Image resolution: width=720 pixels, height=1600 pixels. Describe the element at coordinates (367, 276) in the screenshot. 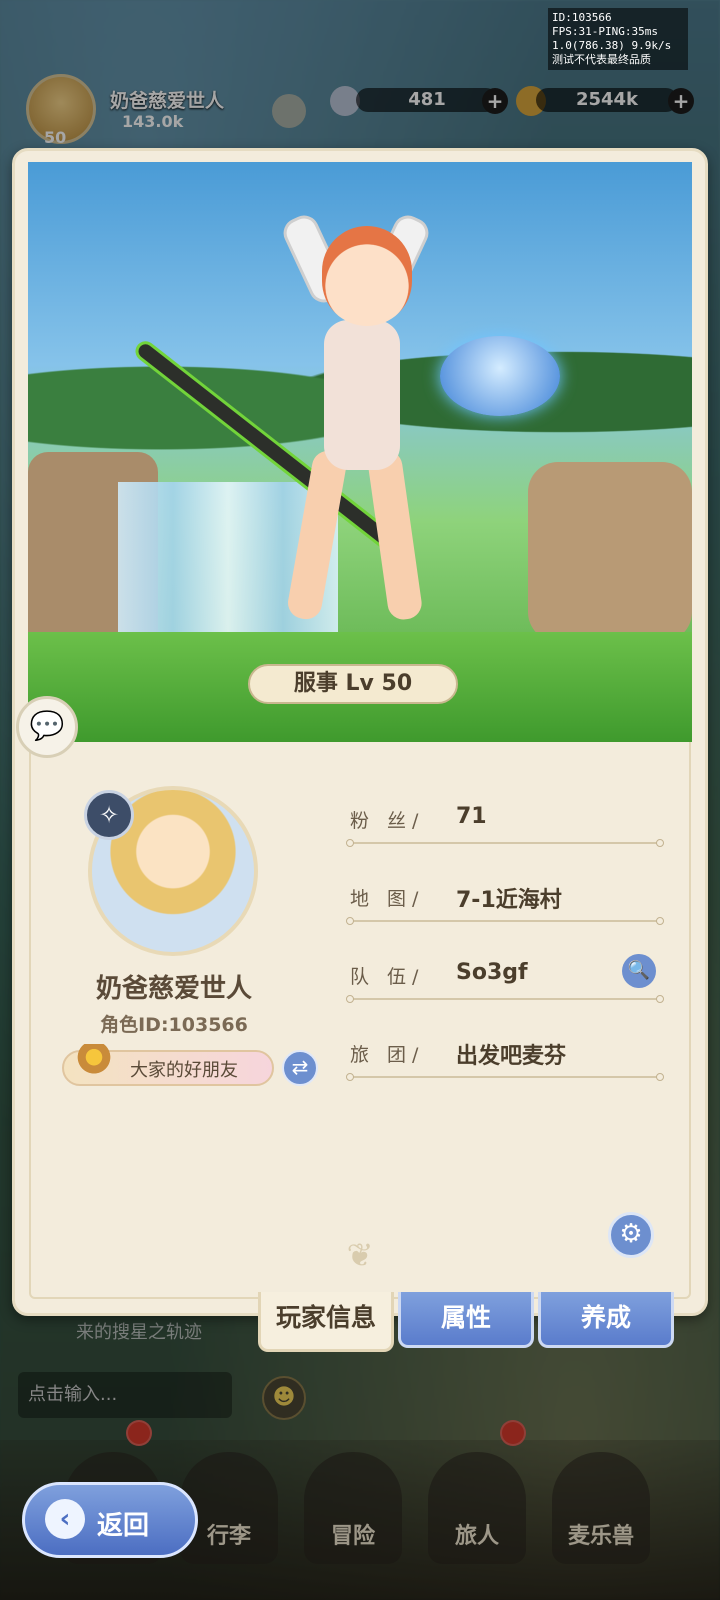

I see `character-head` at that location.